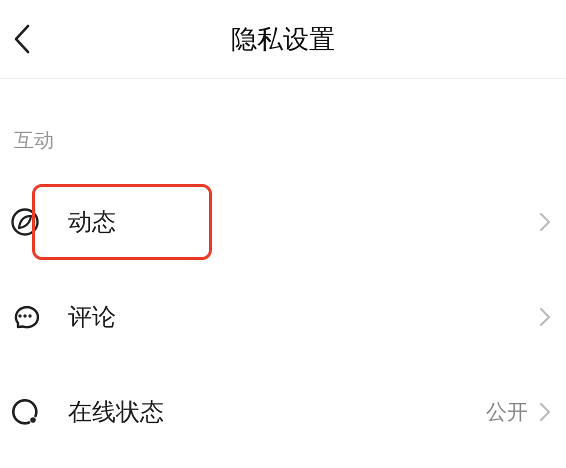 This screenshot has height=468, width=566. I want to click on compass-icon, so click(25, 221).